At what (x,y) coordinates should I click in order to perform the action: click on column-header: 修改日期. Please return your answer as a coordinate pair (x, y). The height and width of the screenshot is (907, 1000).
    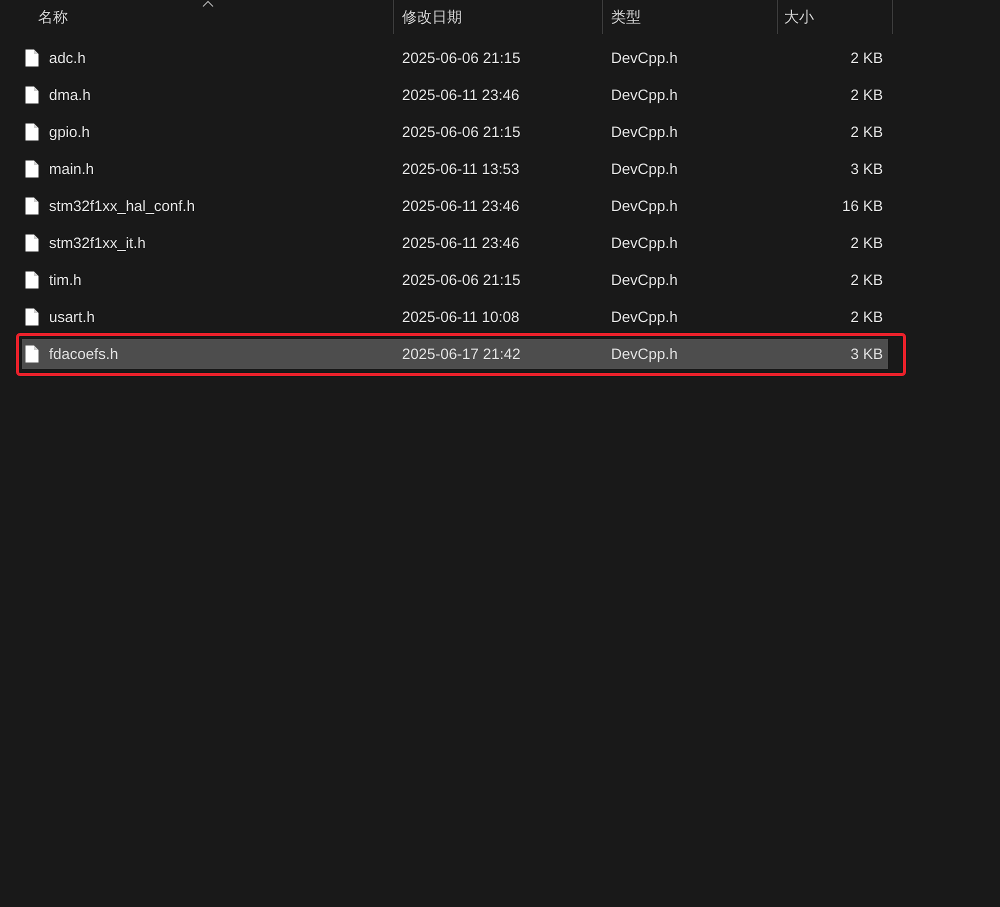
    Looking at the image, I should click on (497, 17).